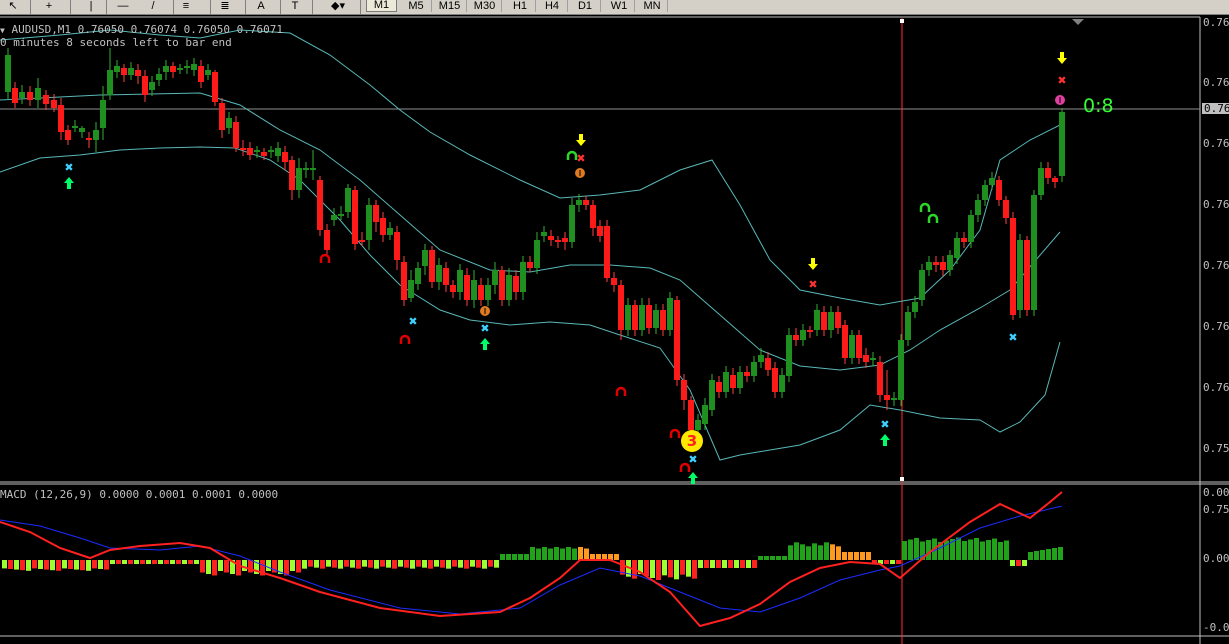 The height and width of the screenshot is (644, 1229). I want to click on count-badge: 3, so click(692, 441).